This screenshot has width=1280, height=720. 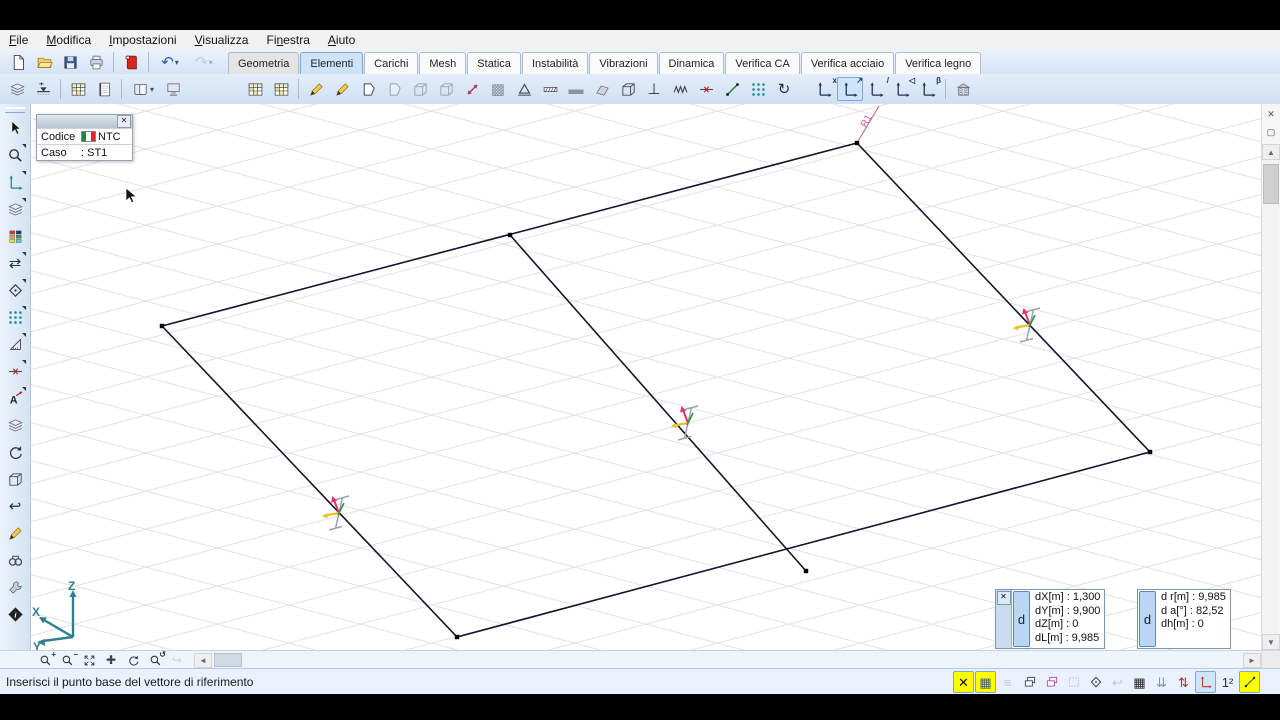 I want to click on snap-toggle-button: ✕, so click(x=963, y=682).